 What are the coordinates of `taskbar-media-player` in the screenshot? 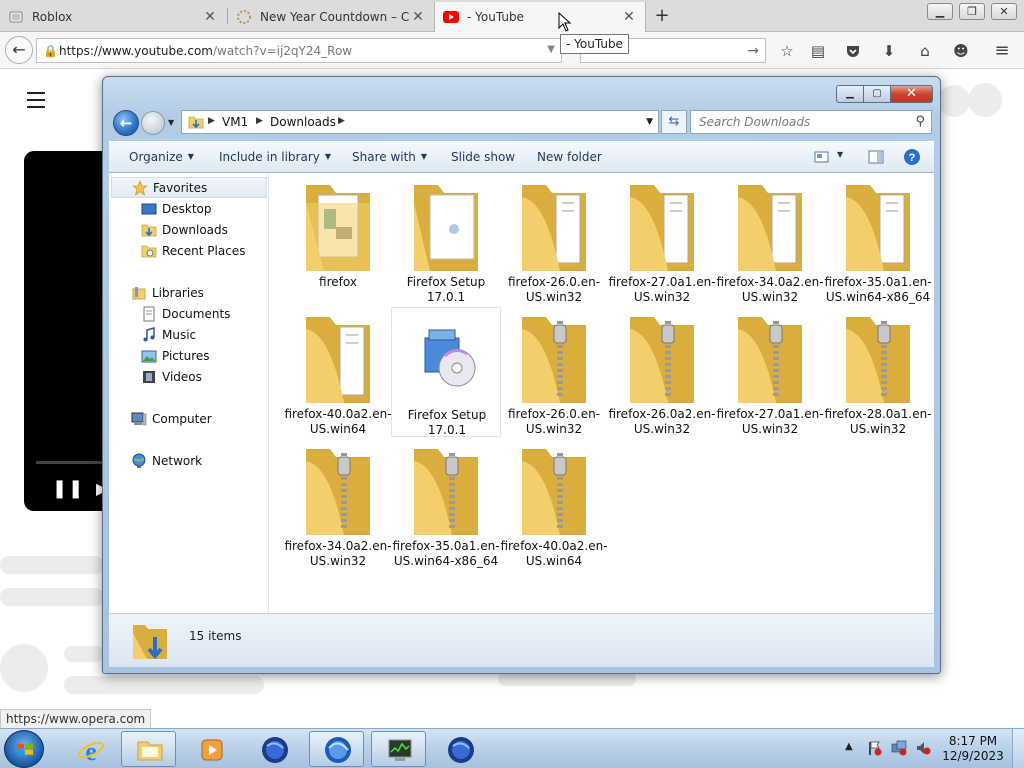 It's located at (210, 749).